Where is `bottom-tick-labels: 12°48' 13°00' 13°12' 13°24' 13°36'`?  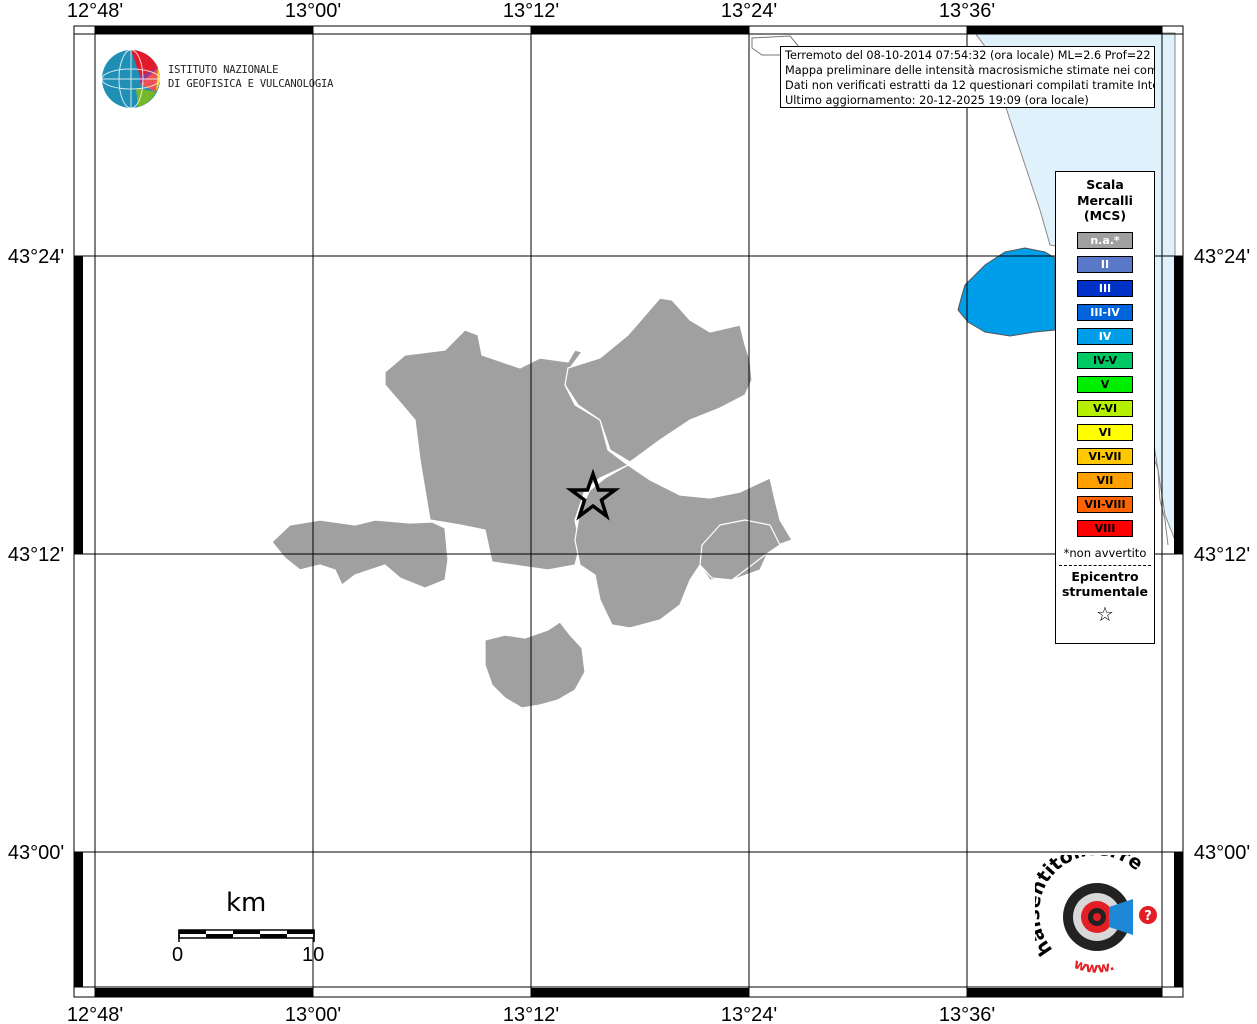
bottom-tick-labels: 12°48' 13°00' 13°12' 13°24' 13°36' is located at coordinates (531, 1014).